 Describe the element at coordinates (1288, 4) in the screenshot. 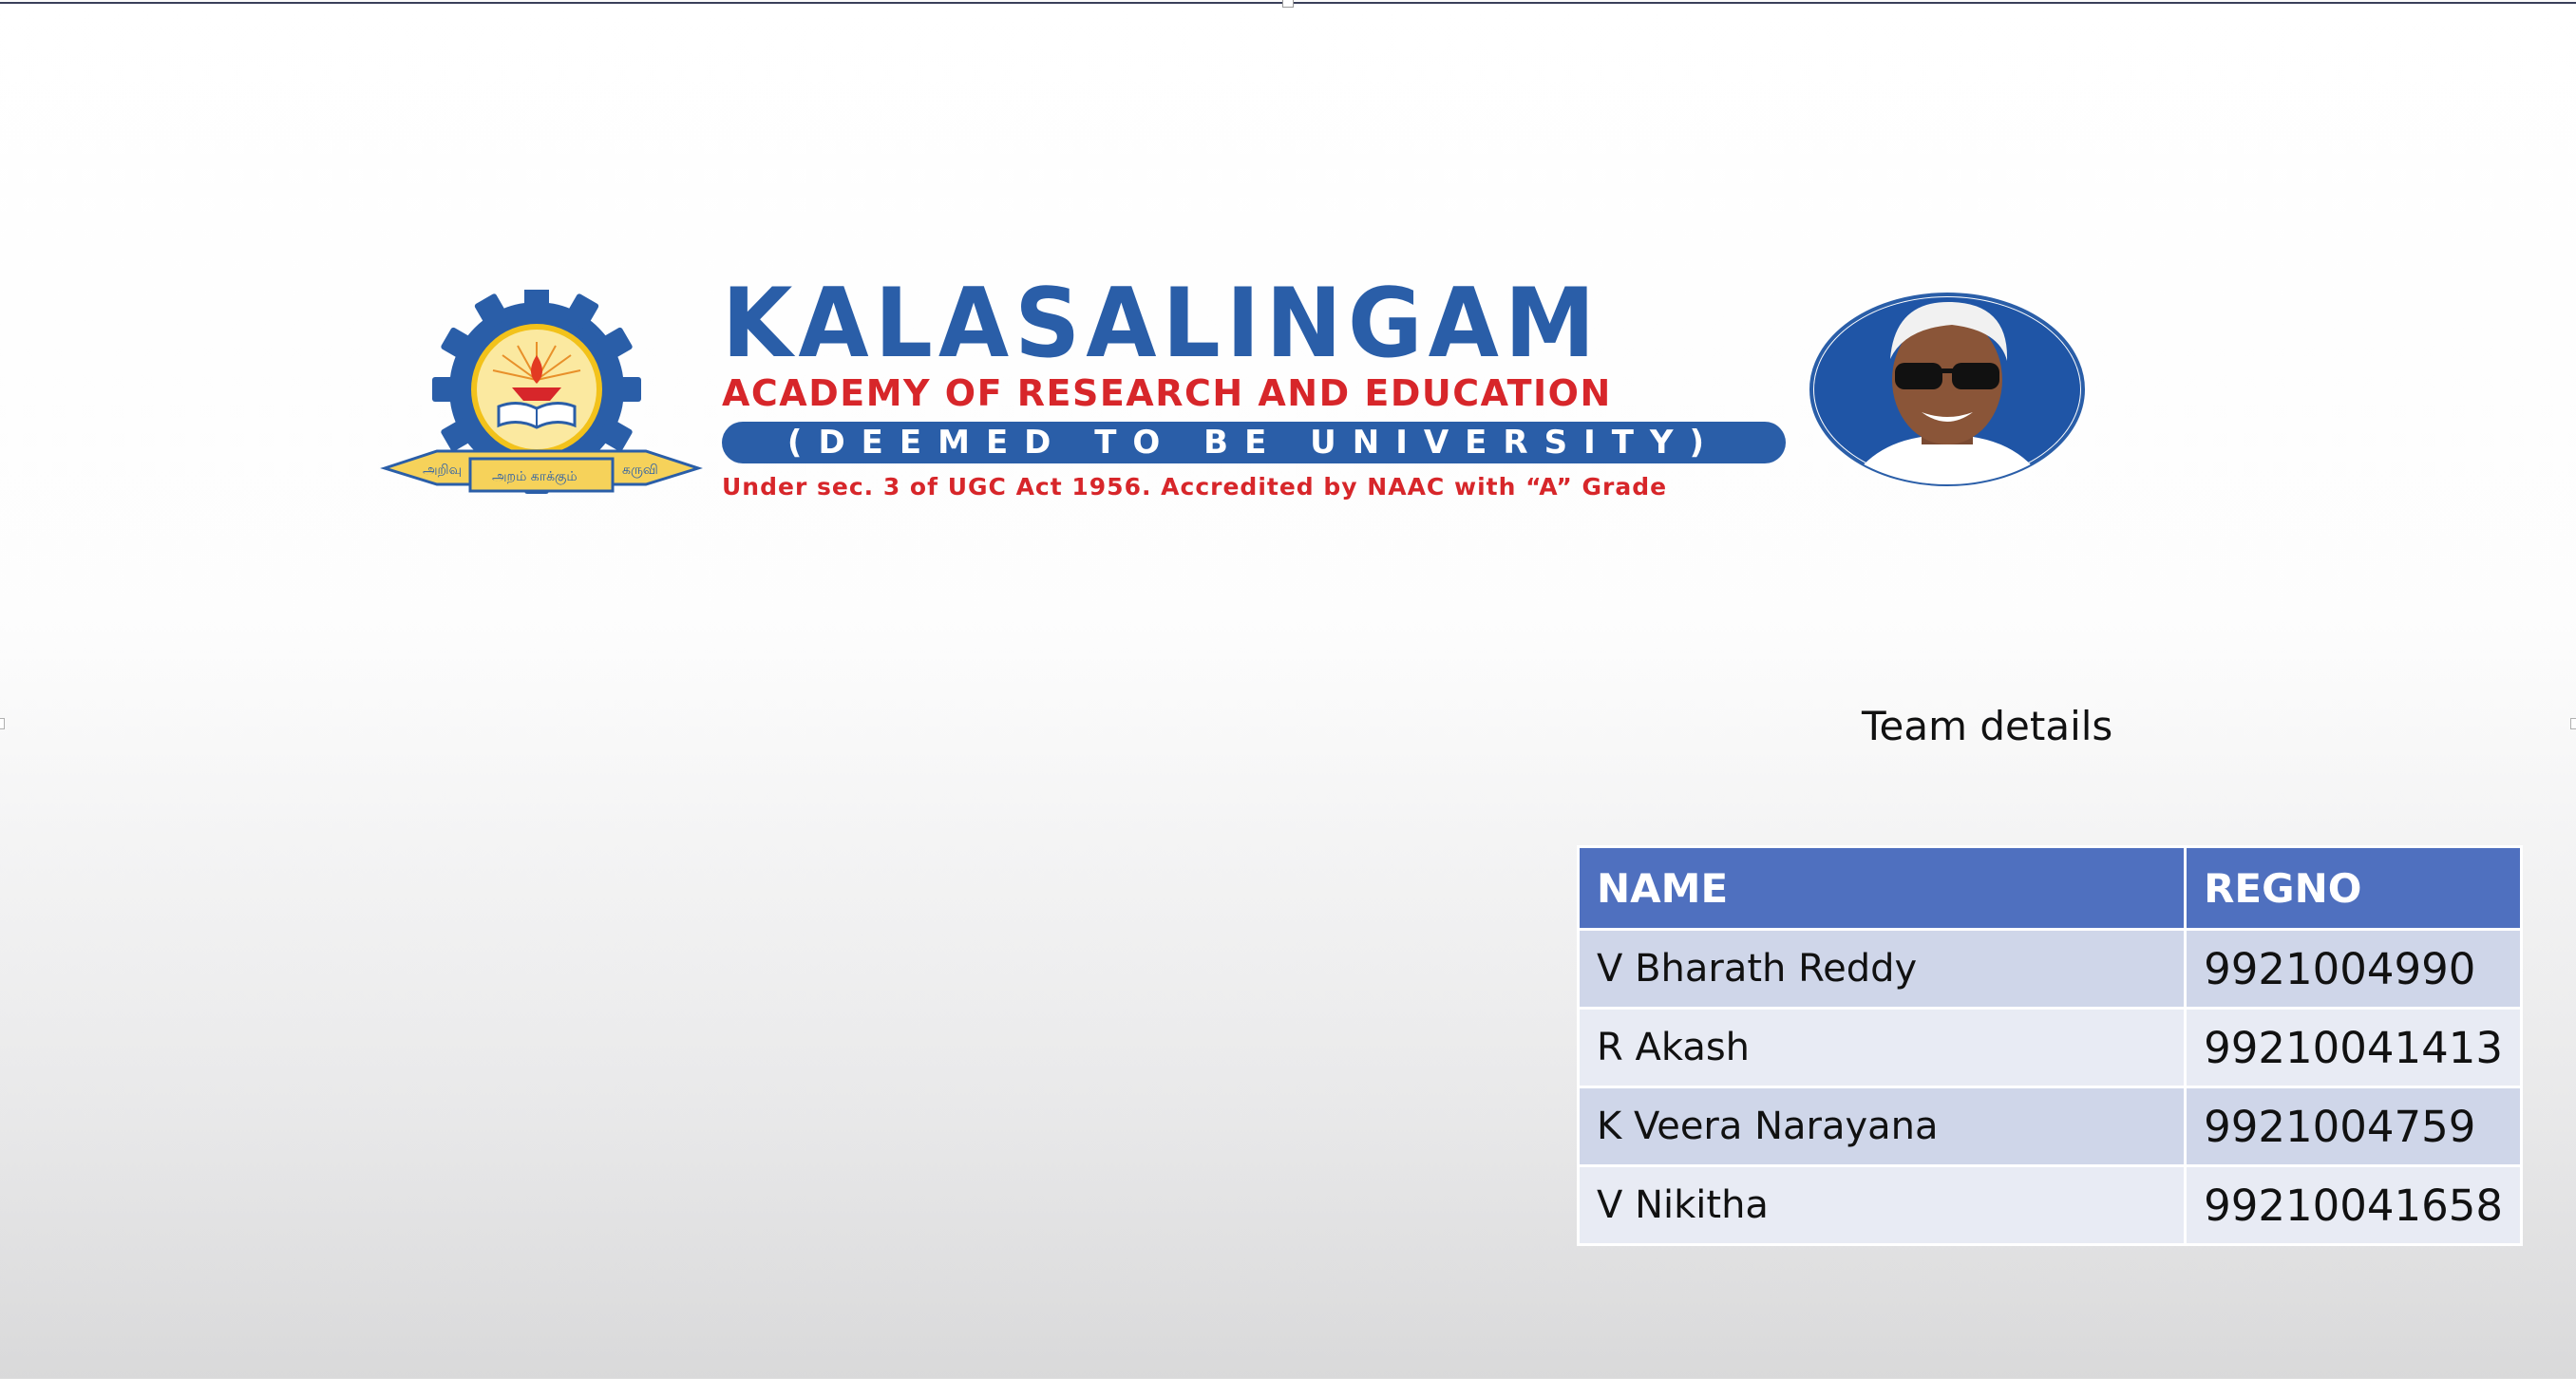

I see `selection-handle-top` at that location.